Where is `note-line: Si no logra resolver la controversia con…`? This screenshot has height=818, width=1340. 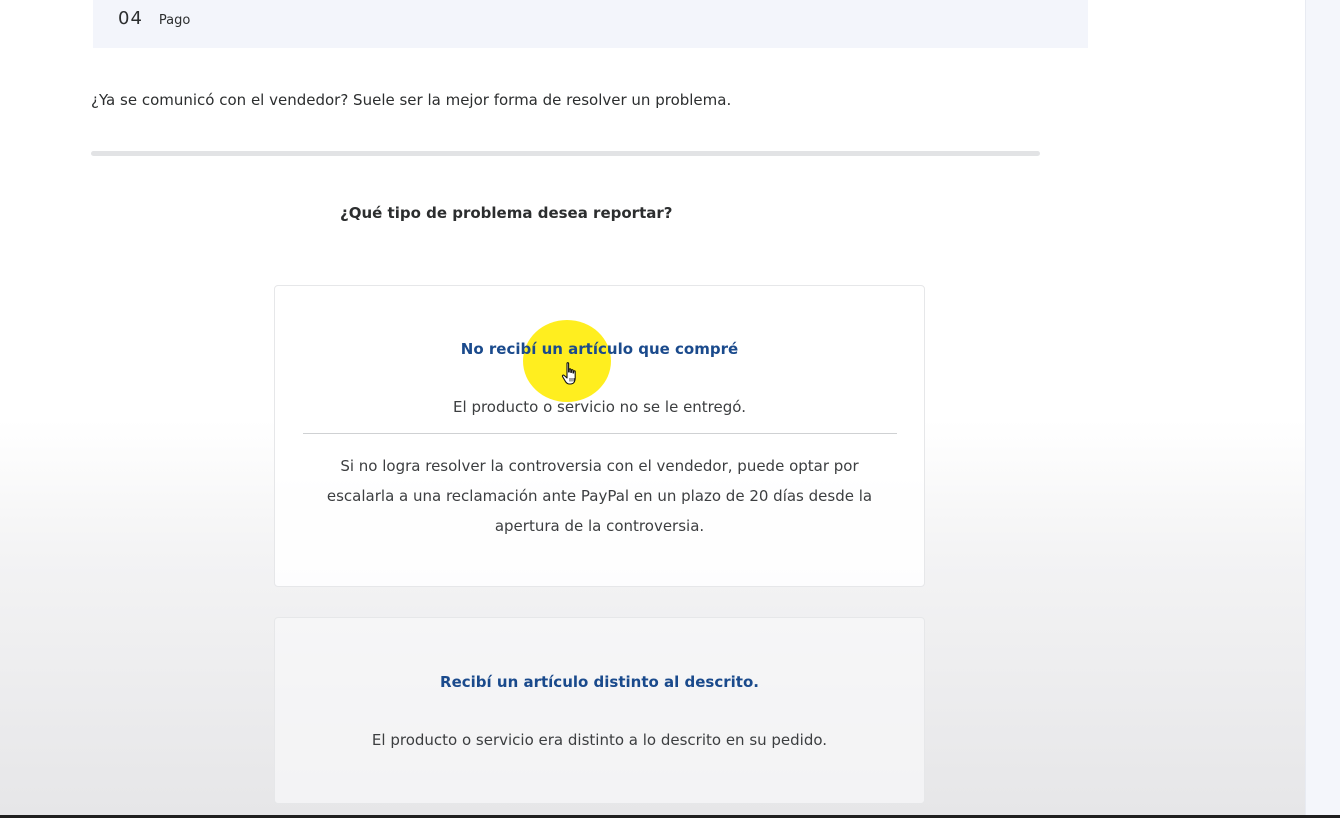 note-line: Si no logra resolver la controversia con… is located at coordinates (599, 466).